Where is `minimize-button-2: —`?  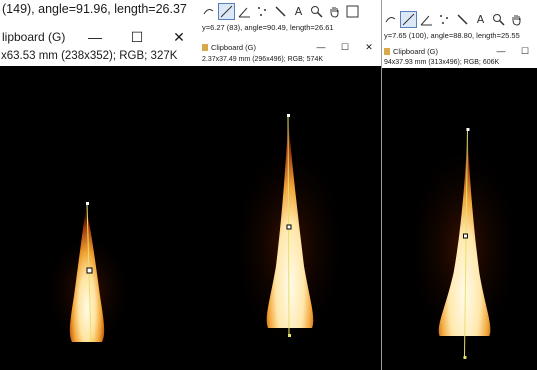 minimize-button-2: — is located at coordinates (321, 47).